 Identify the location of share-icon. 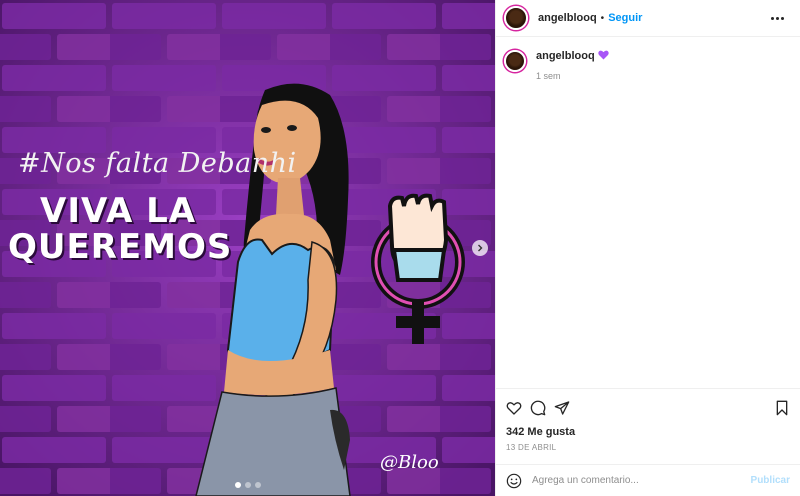
(562, 408).